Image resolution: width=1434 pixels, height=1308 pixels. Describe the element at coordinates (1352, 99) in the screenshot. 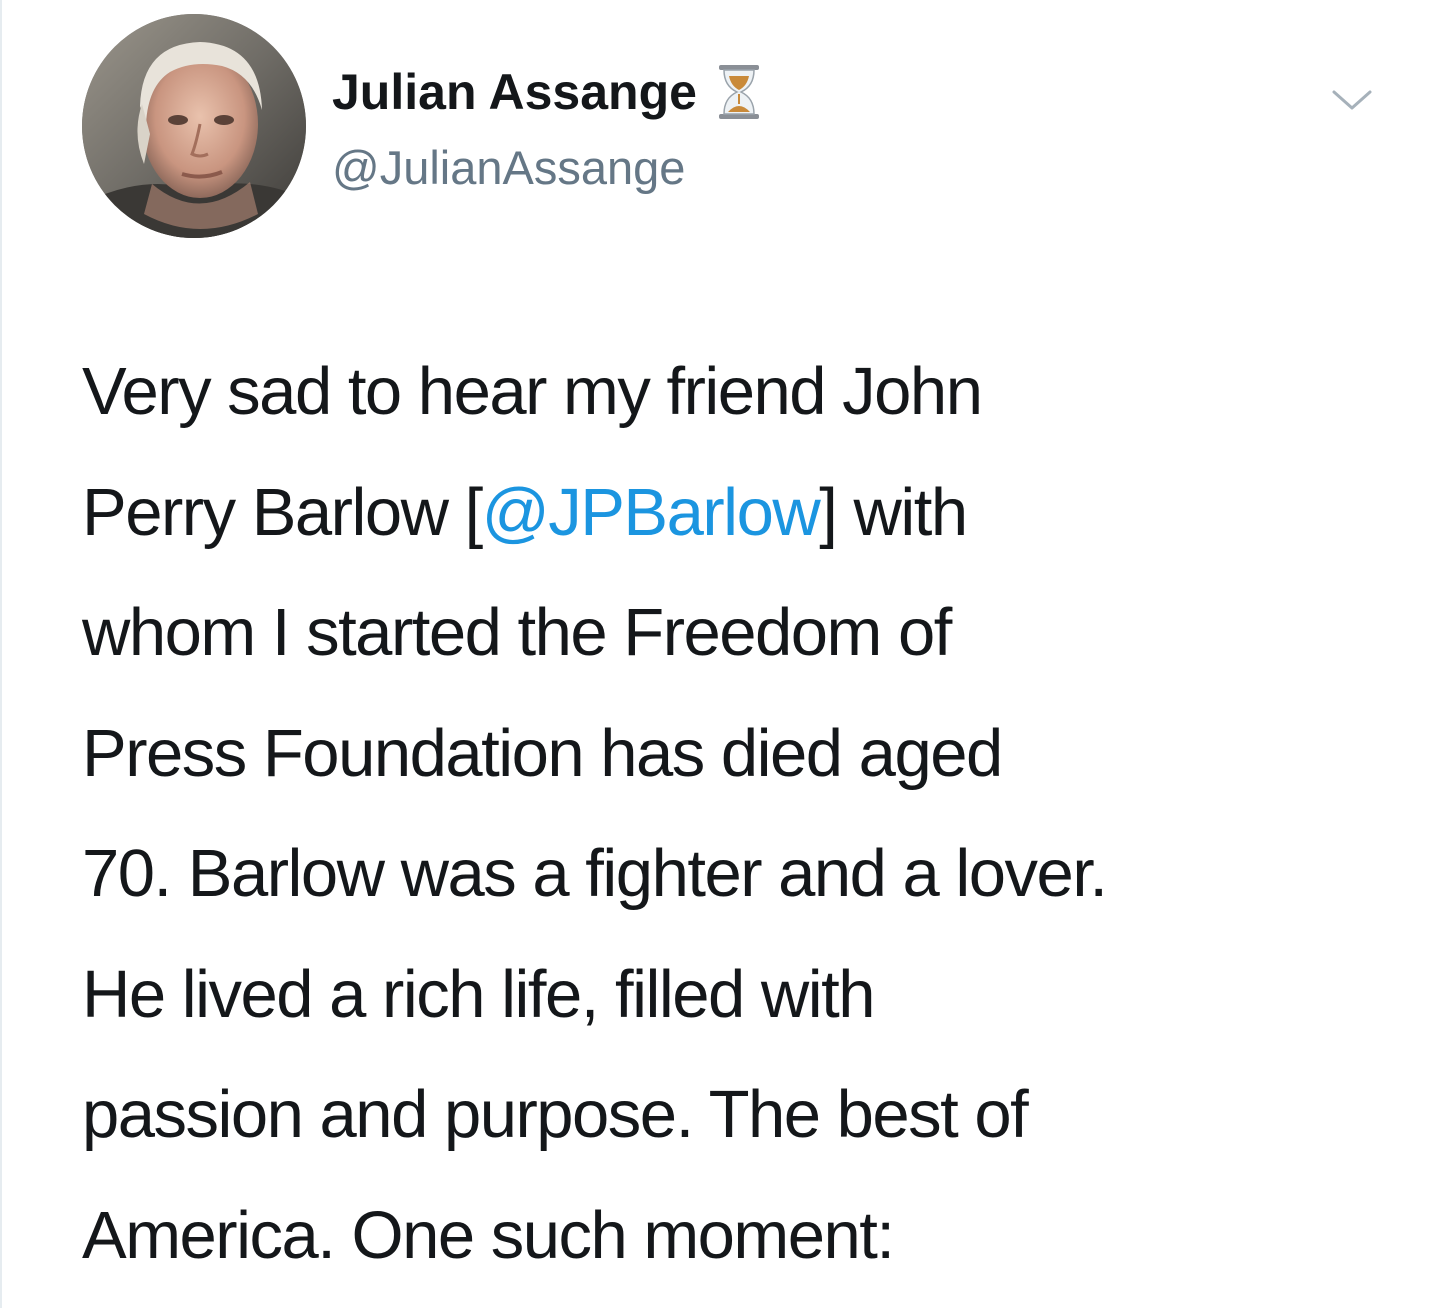

I see `chevron-down-icon` at that location.